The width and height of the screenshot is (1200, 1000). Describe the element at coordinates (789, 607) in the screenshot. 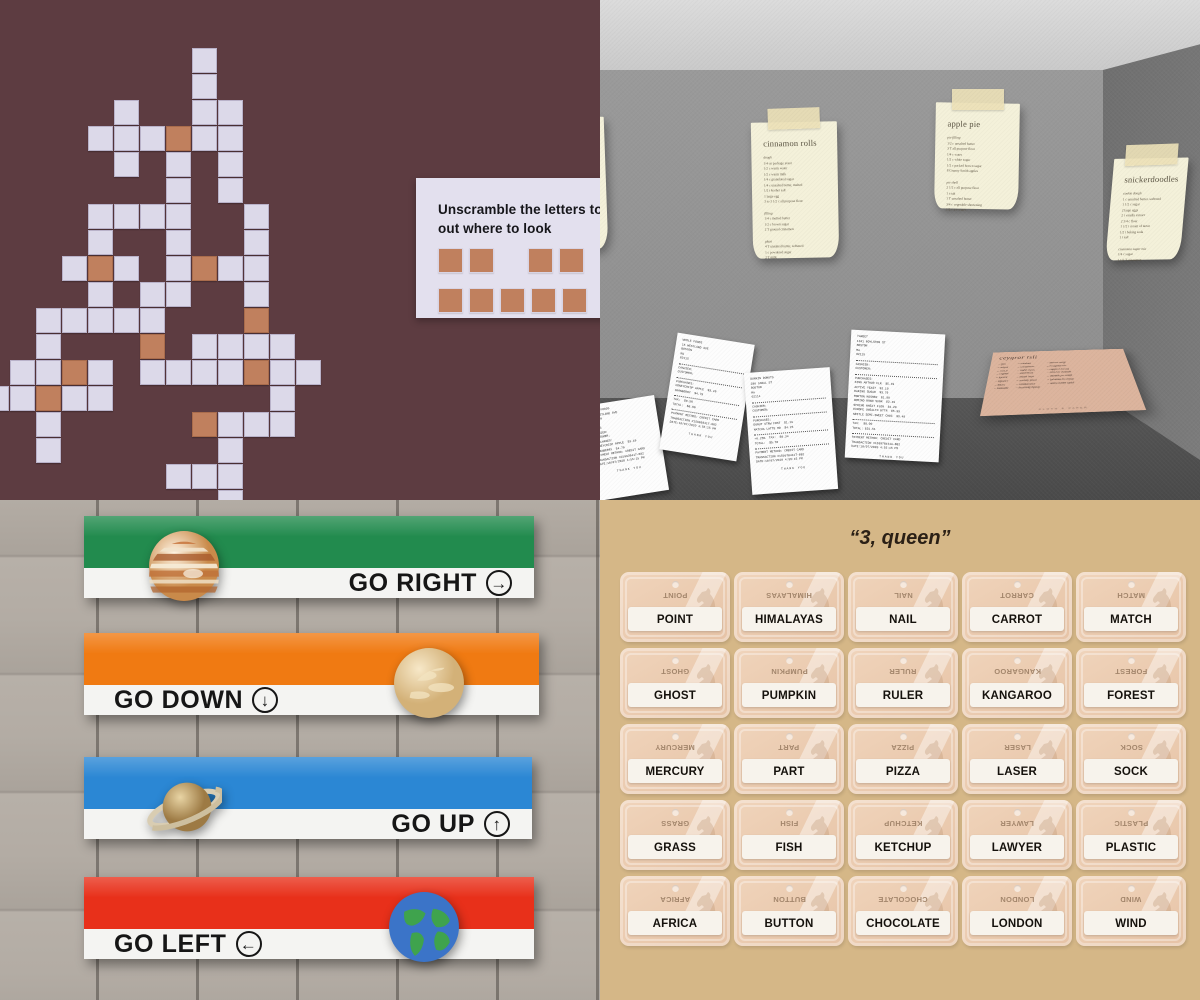

I see `word-card: HIMALAYAS HIMALAYAS` at that location.